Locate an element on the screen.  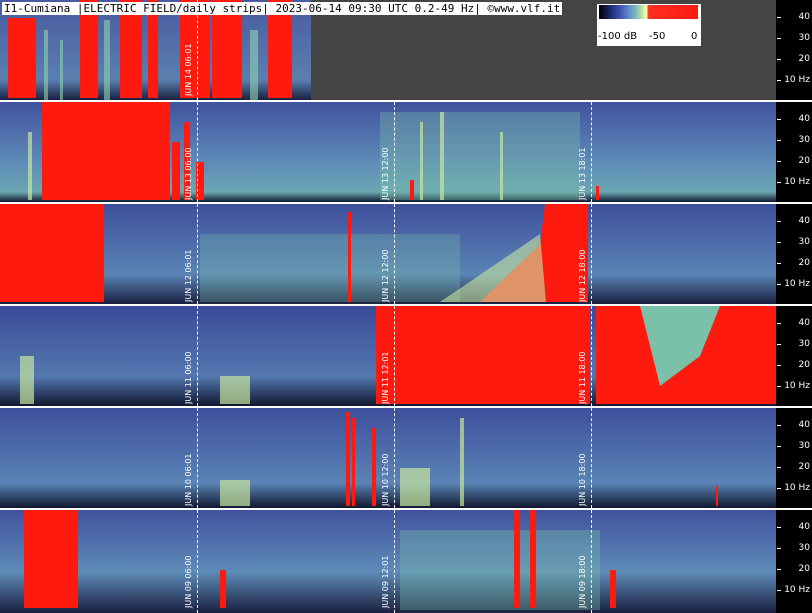
time-label: JUN 13 18:01 is located at coordinates (582, 173).